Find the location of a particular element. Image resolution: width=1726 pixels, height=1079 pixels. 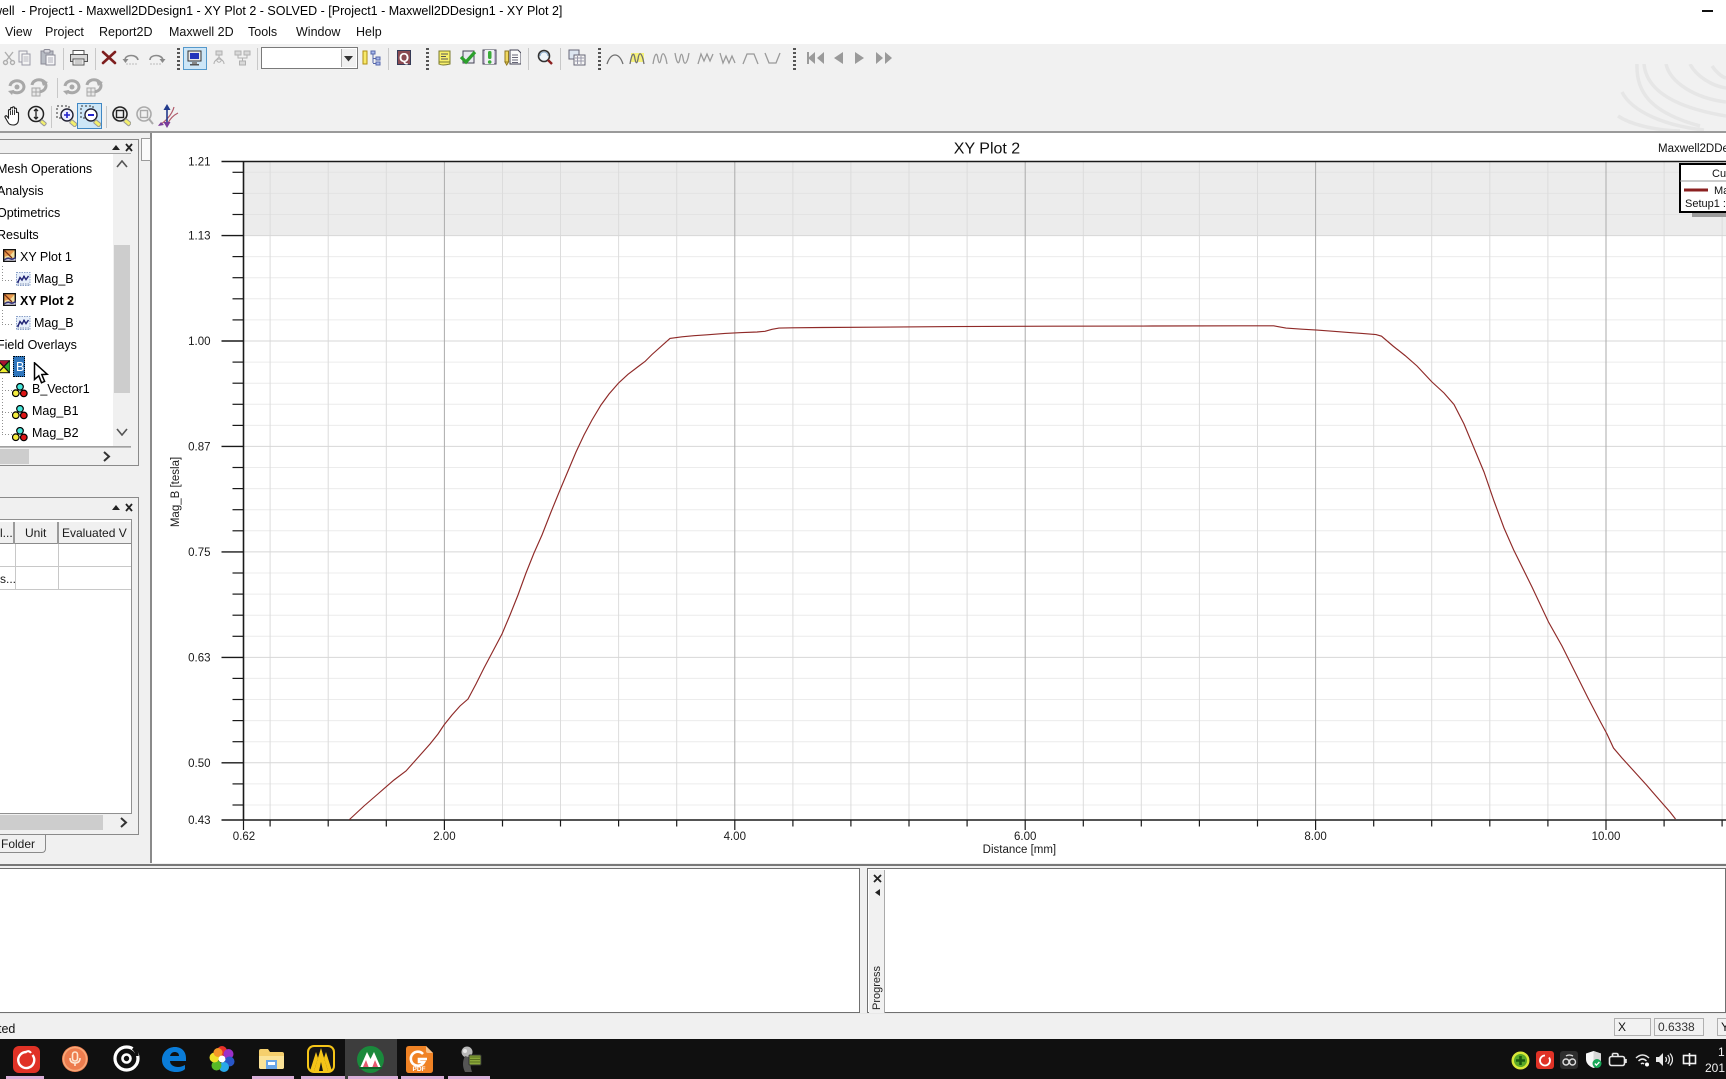

svg-text: 0.62 is located at coordinates (244, 837).